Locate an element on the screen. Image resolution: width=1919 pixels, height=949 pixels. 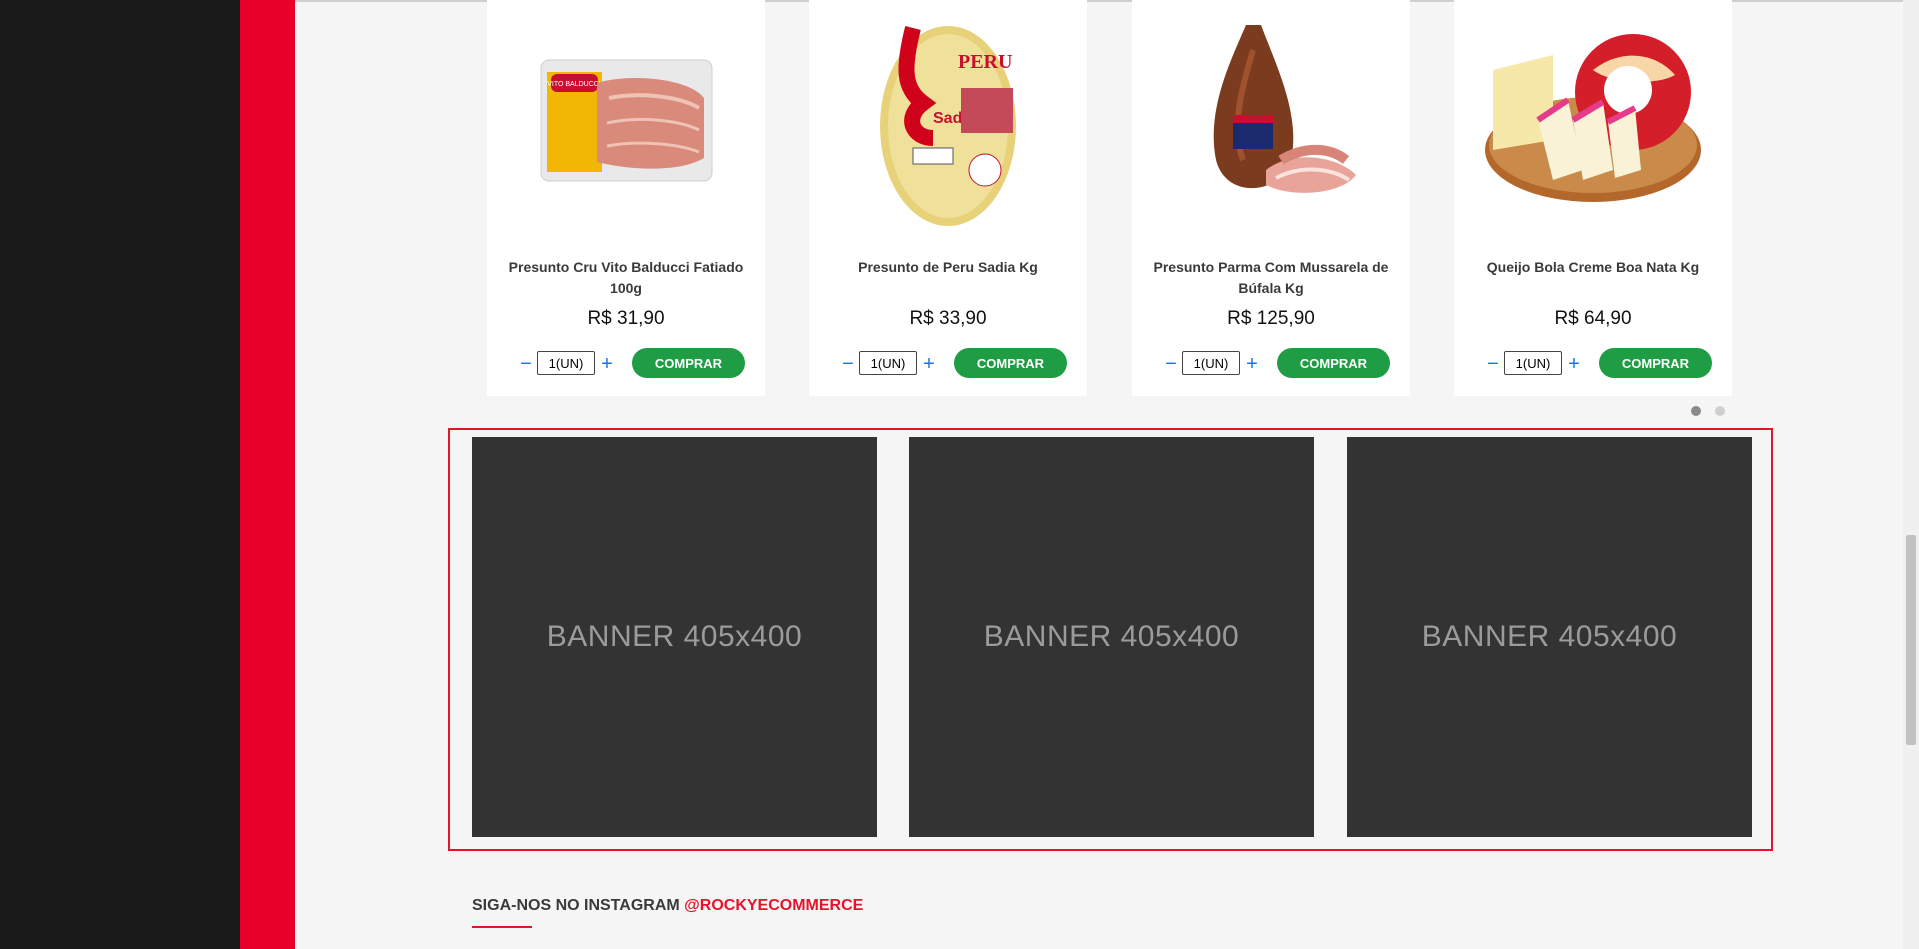
banner-1: BANNER 405x400 is located at coordinates (674, 637).